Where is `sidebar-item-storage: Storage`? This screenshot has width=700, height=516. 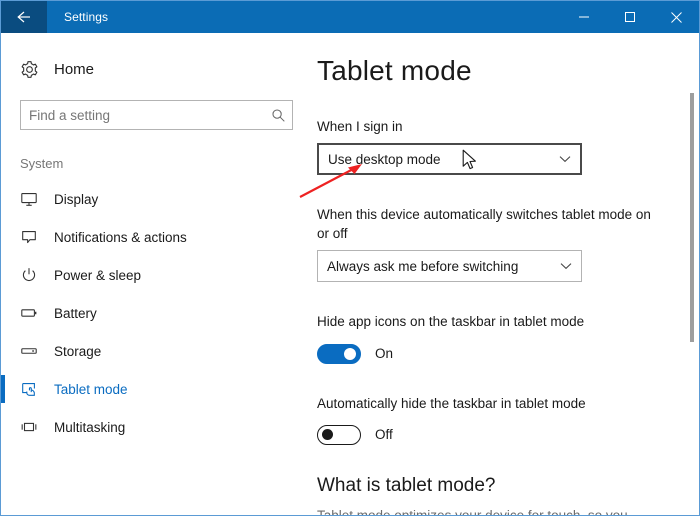 sidebar-item-storage: Storage is located at coordinates (155, 351).